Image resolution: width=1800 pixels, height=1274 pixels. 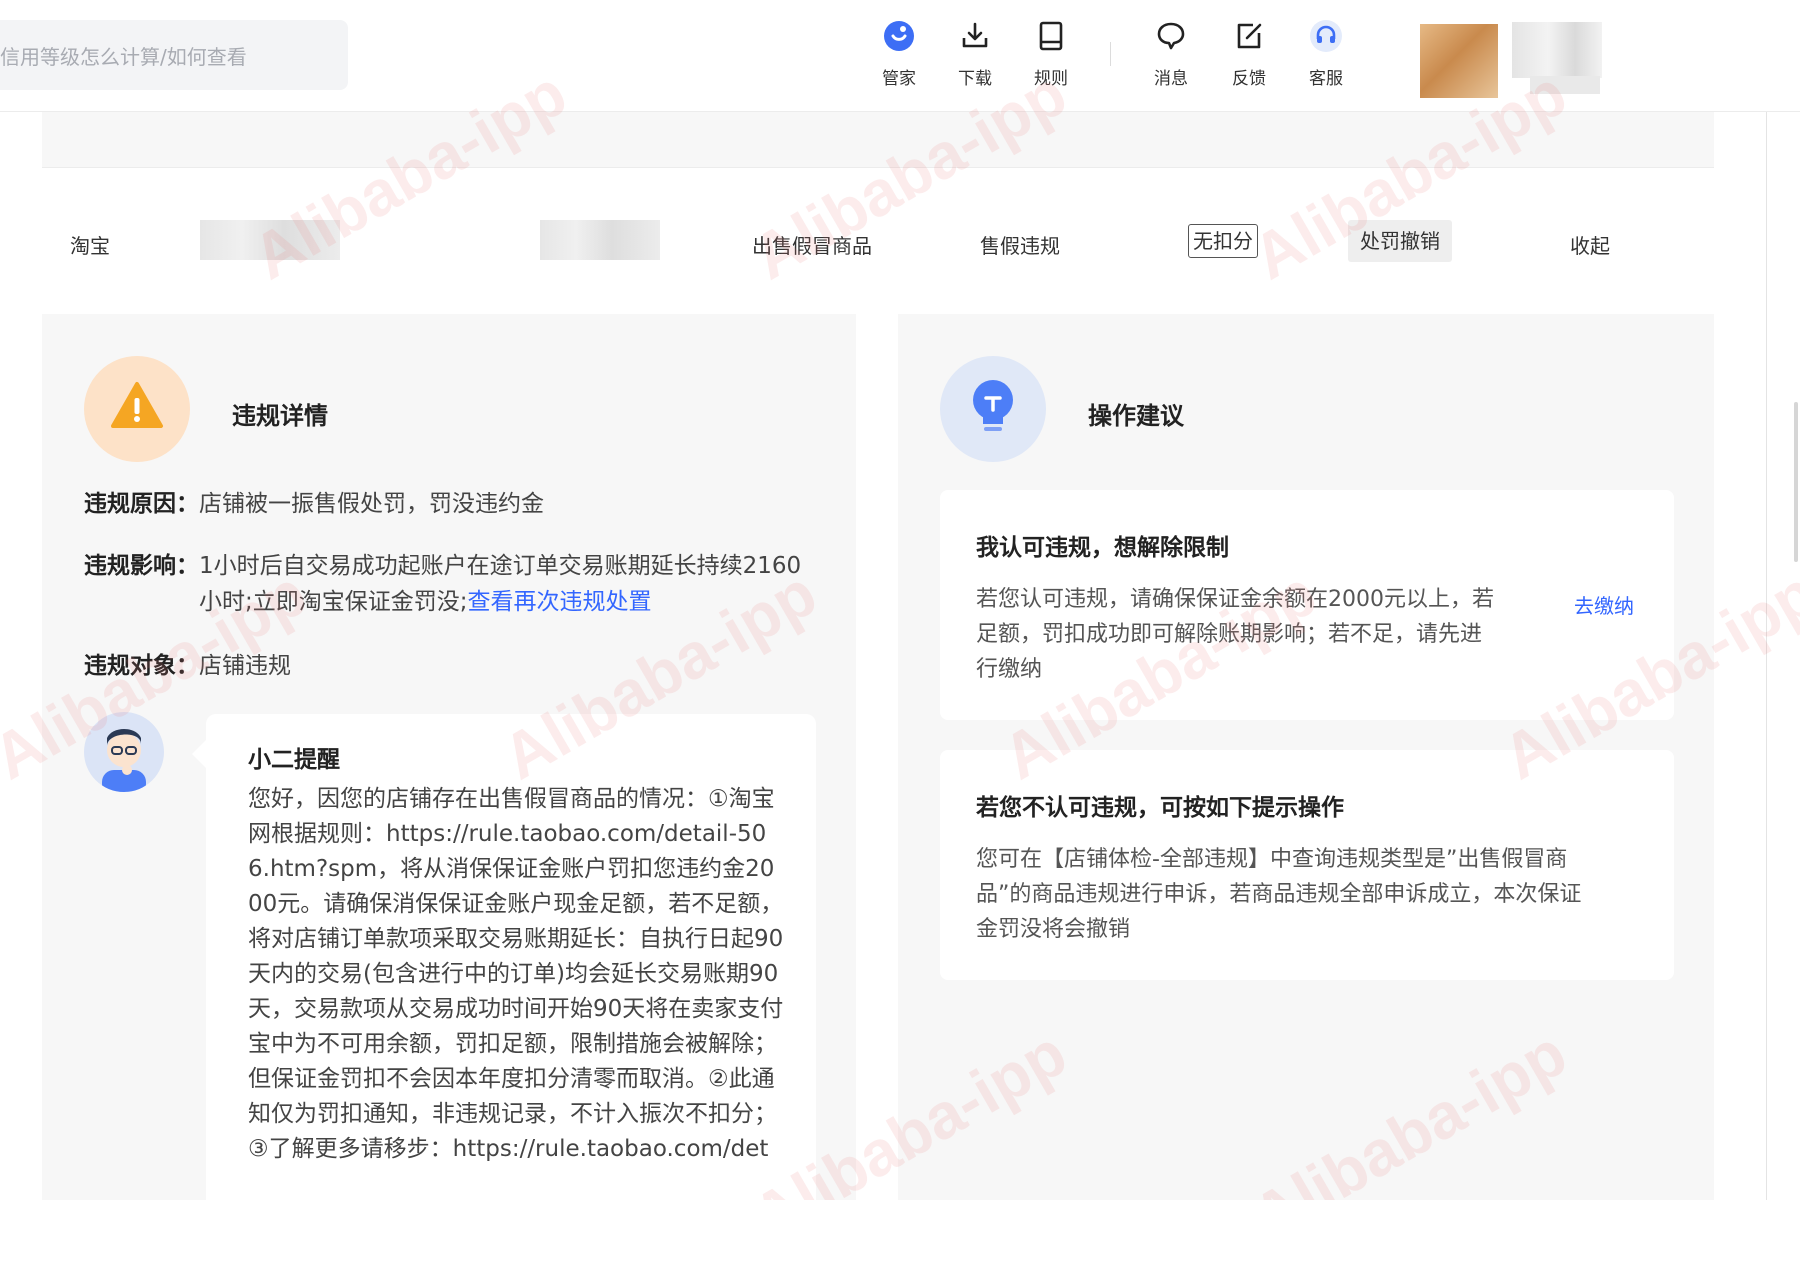 I want to click on warning-icon, so click(x=137, y=405).